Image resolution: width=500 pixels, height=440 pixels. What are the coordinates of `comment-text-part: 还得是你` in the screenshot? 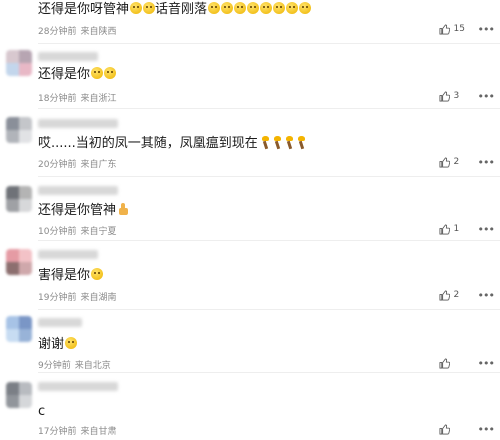 It's located at (64, 74).